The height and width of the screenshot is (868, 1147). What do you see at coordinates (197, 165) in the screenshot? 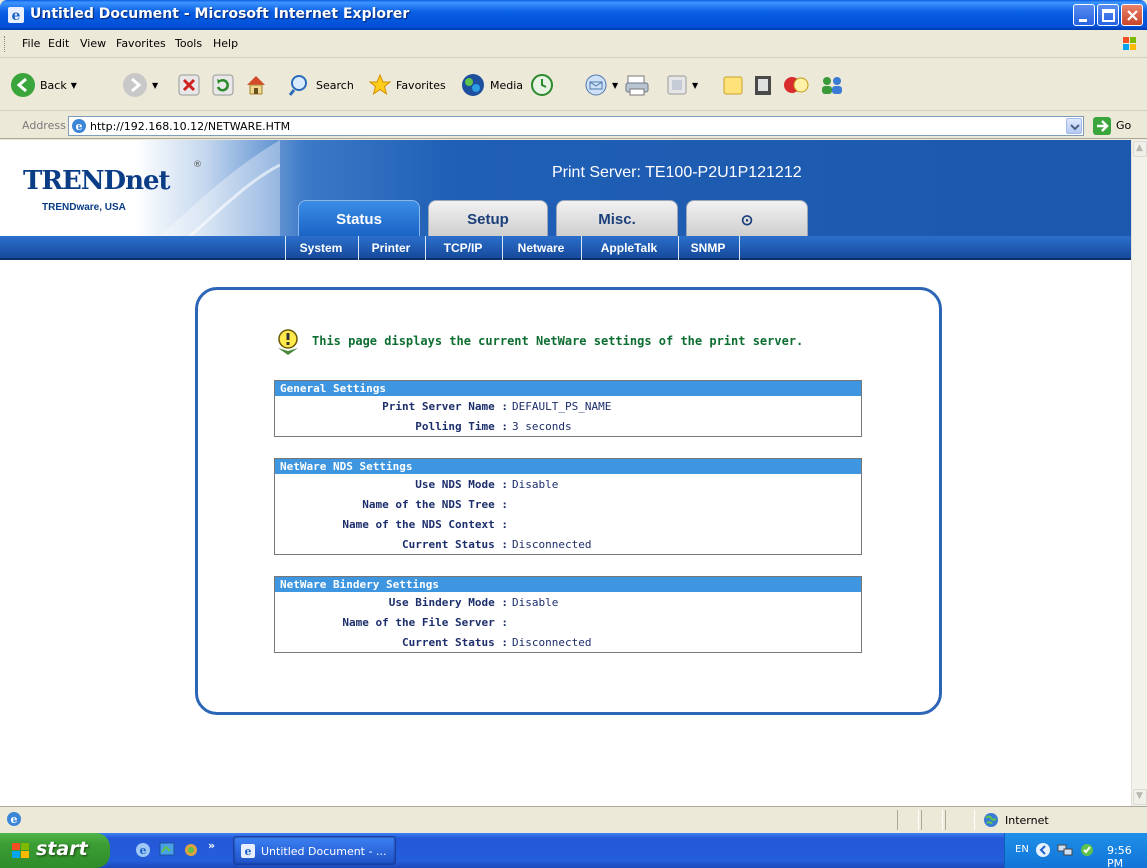
I see `registered-mark: ®` at bounding box center [197, 165].